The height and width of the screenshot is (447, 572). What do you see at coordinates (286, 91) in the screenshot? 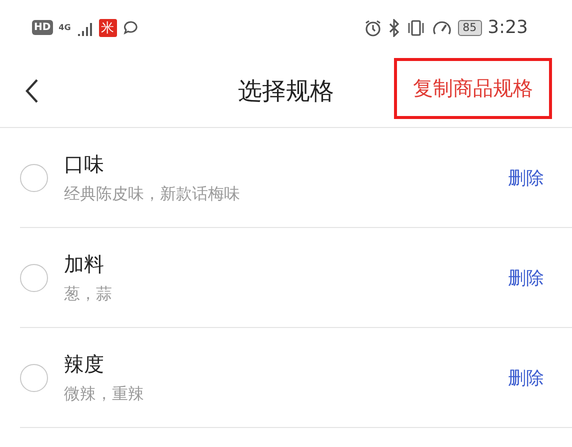
I see `page-title: 选择规格` at bounding box center [286, 91].